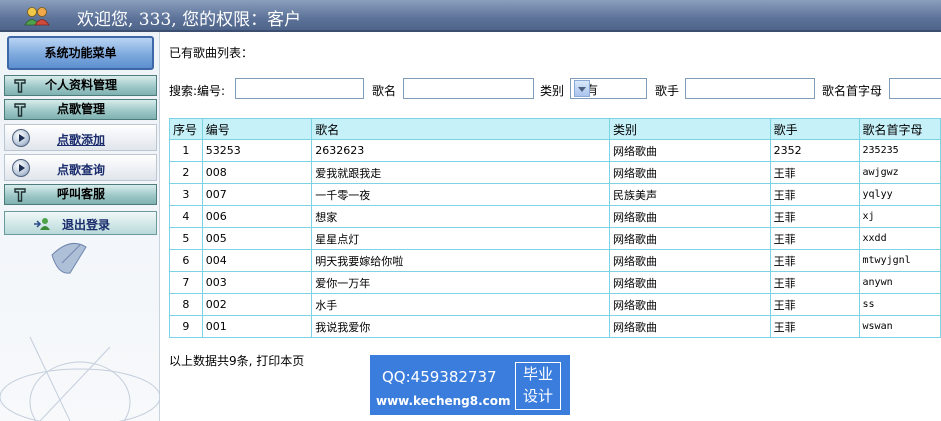 The image size is (941, 421). Describe the element at coordinates (852, 91) in the screenshot. I see `initials-label: 歌名首字母` at that location.